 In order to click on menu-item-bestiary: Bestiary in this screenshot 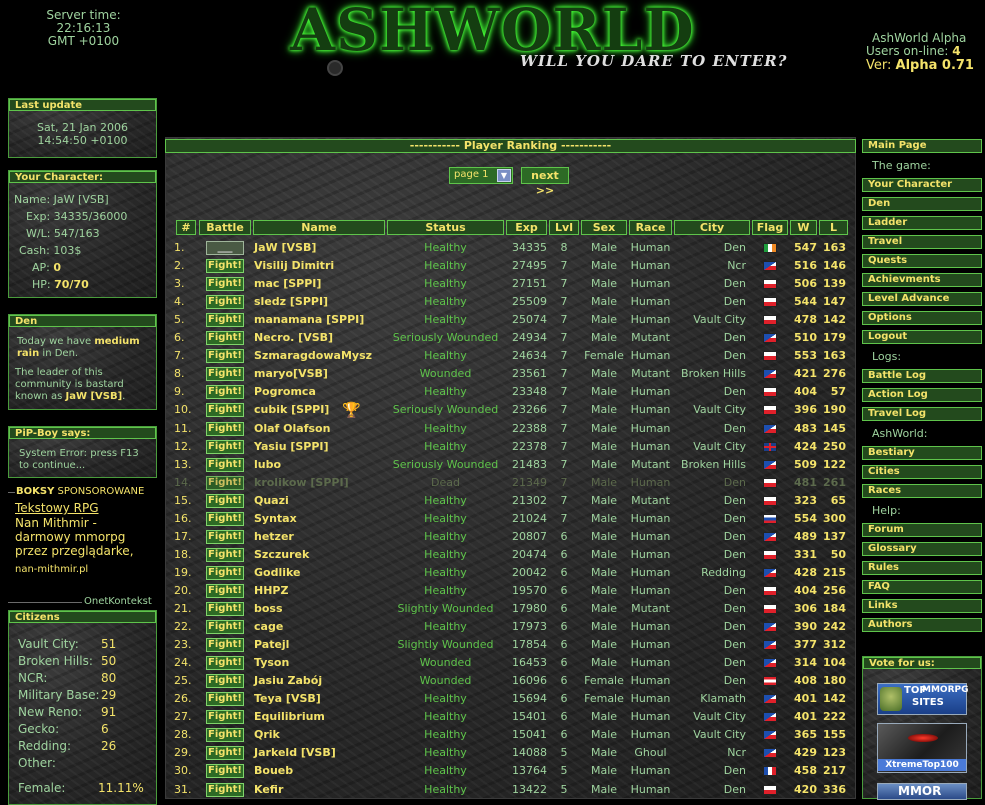, I will do `click(922, 453)`.